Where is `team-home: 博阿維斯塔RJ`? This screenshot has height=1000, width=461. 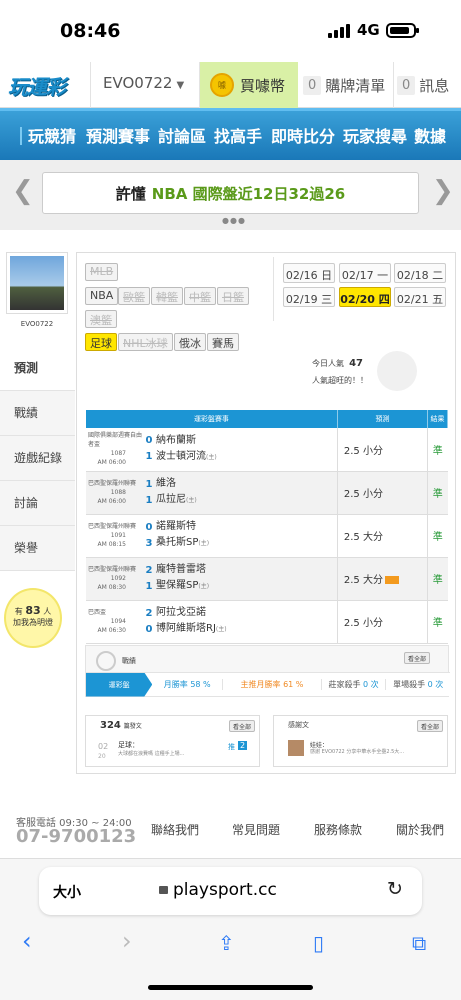
team-home: 博阿維斯塔RJ is located at coordinates (186, 628).